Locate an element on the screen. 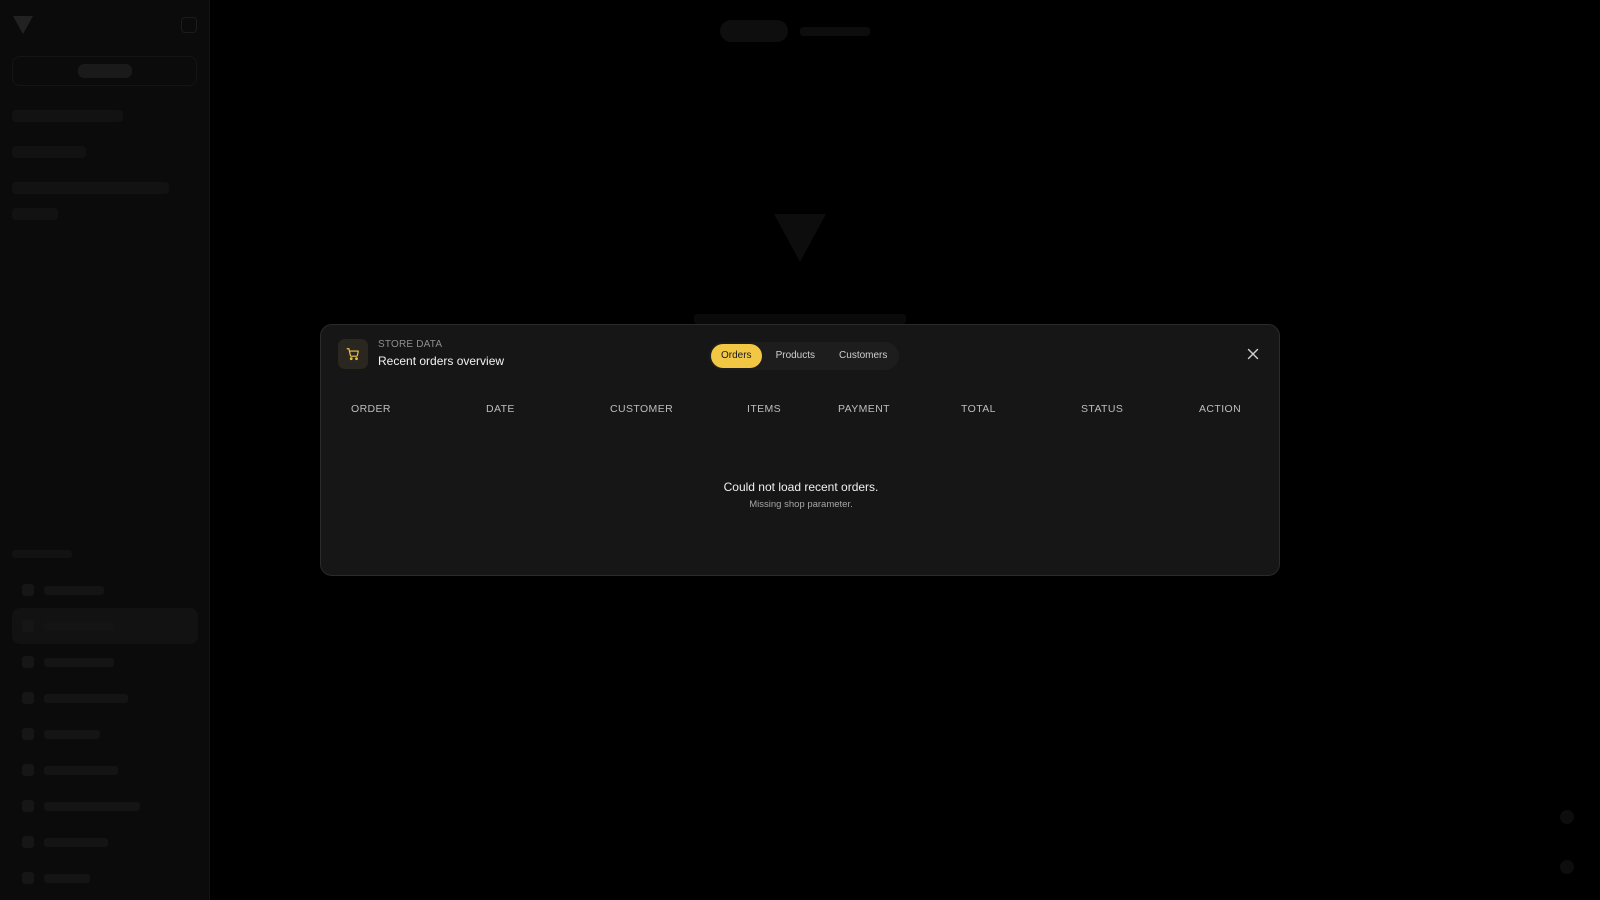 The height and width of the screenshot is (900, 1600). brand is located at coordinates (104, 25).